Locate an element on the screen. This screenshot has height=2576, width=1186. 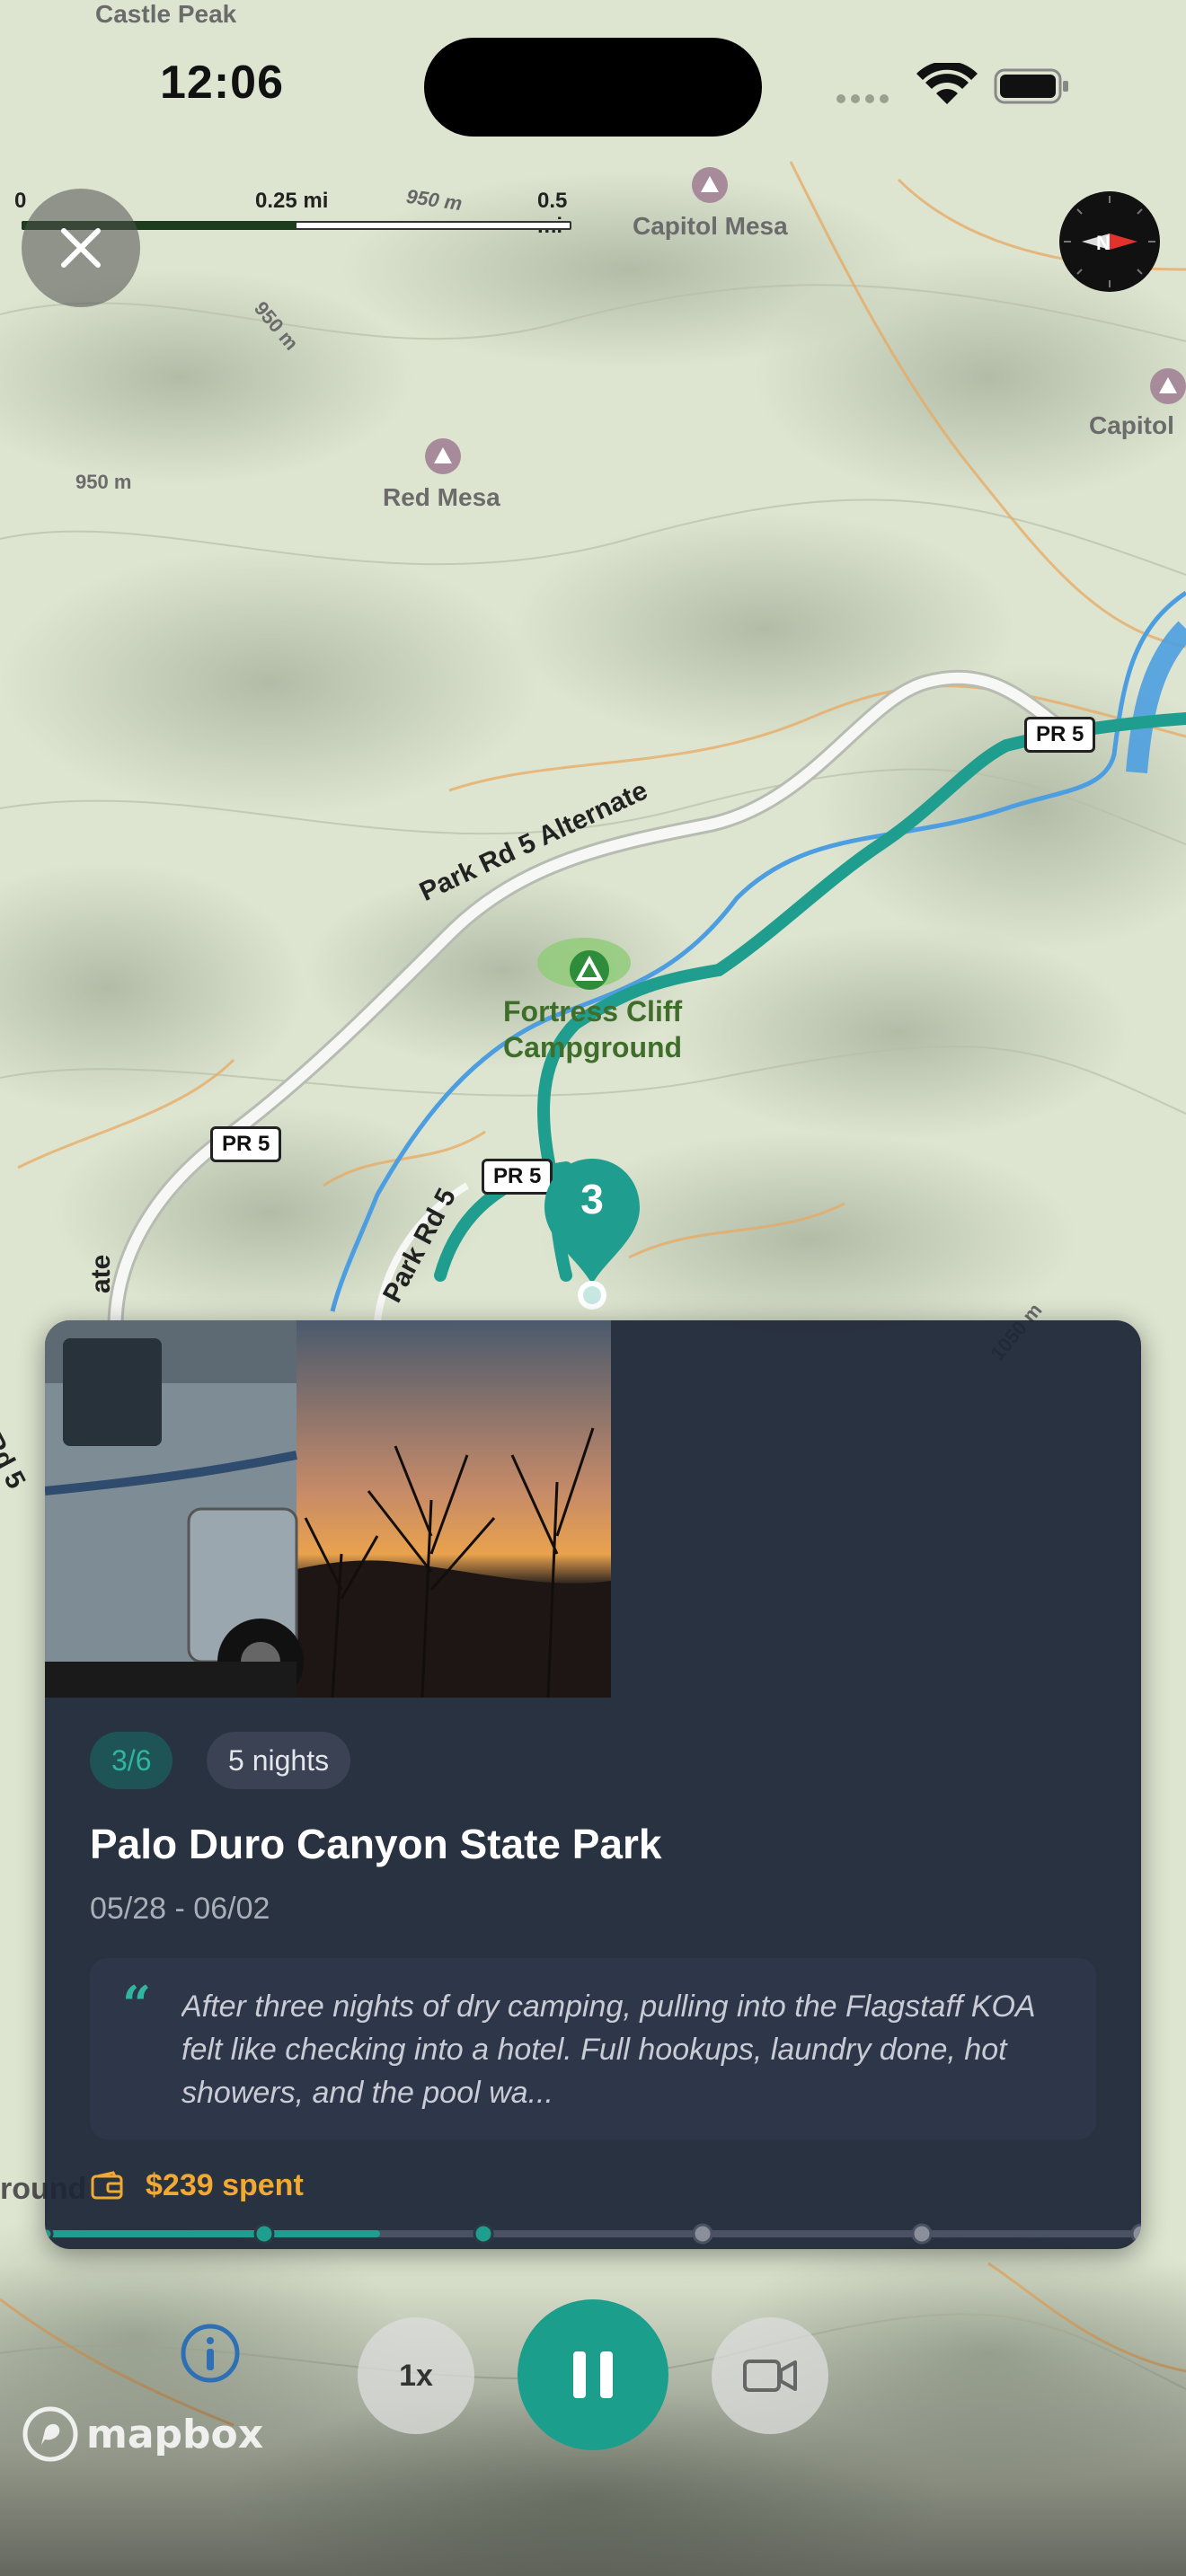
scale-label: 0 is located at coordinates (20, 201).